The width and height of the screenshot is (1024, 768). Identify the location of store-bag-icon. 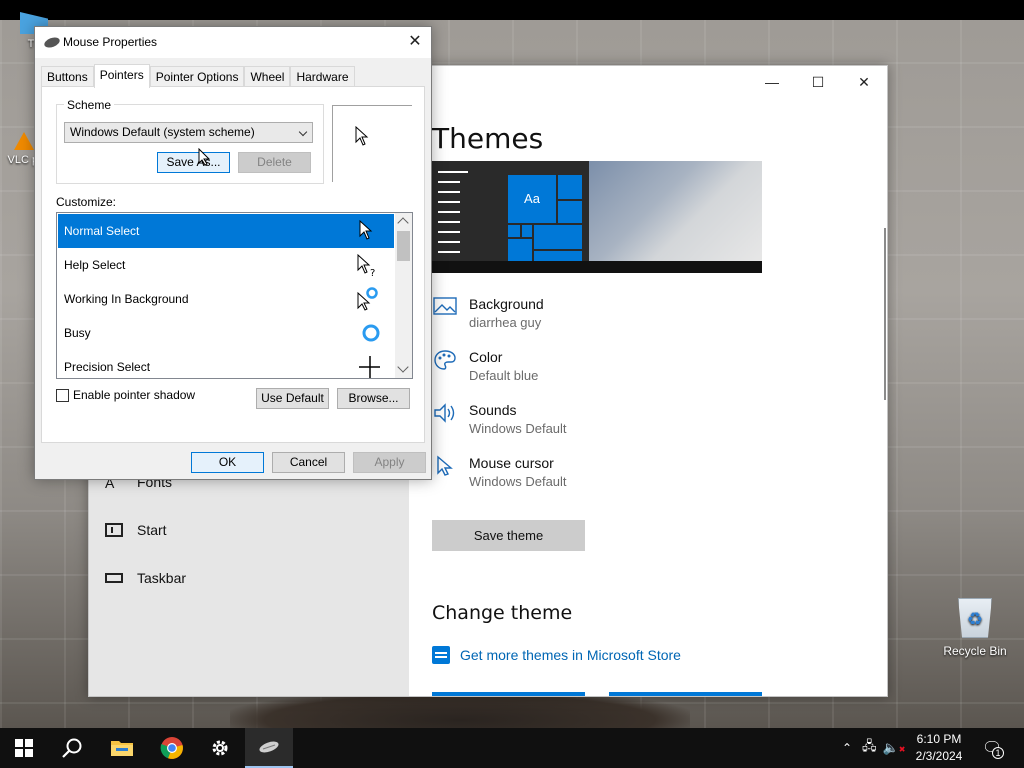
(441, 655).